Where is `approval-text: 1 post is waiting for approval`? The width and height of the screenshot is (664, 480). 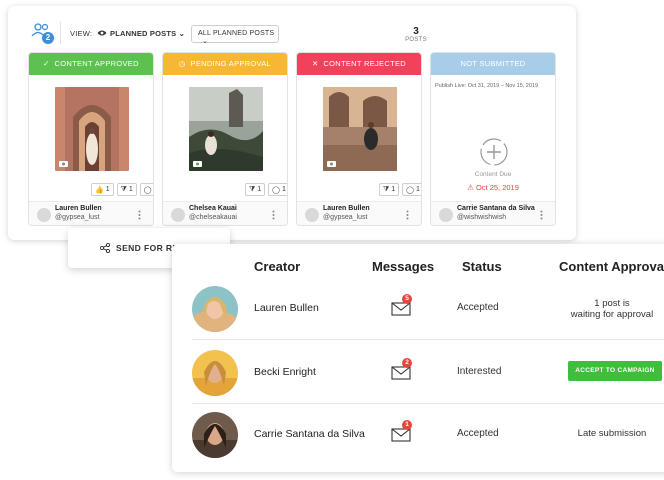 approval-text: 1 post is waiting for approval is located at coordinates (608, 309).